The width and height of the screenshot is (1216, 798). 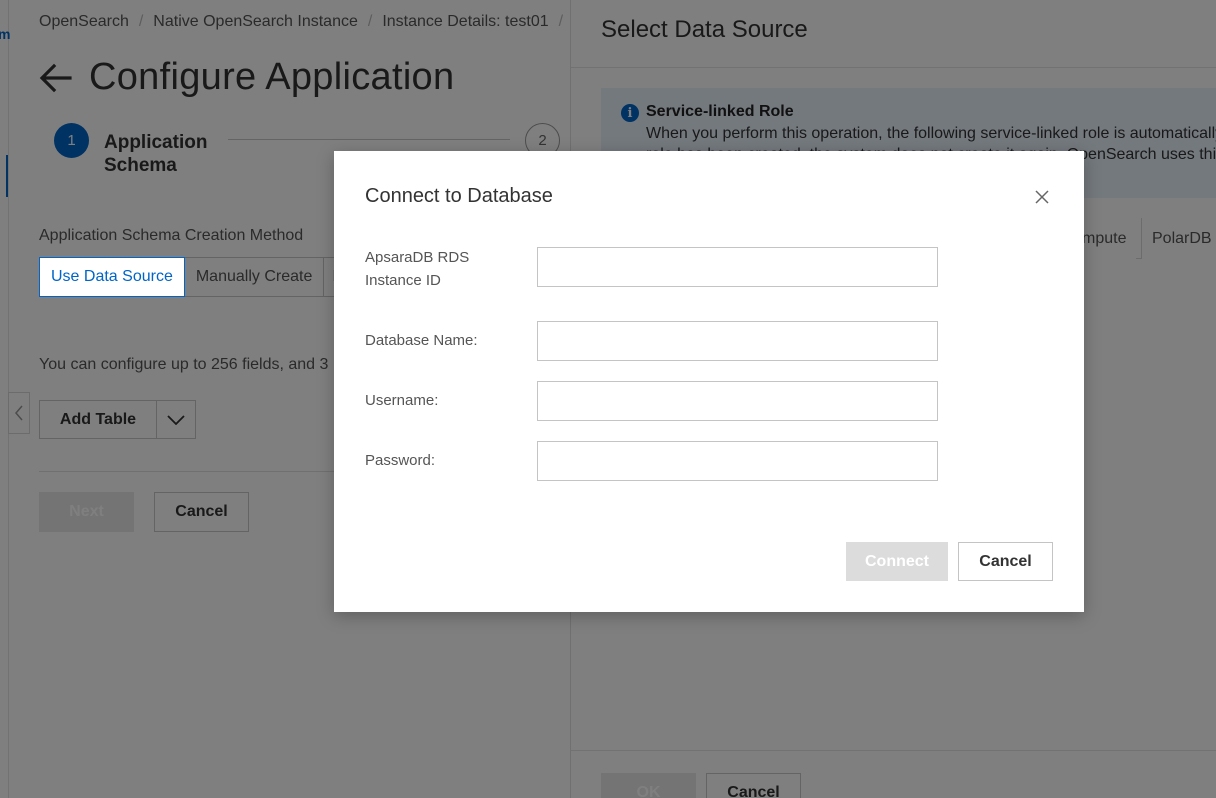 I want to click on rds-instance-id-label-line-2: Instance ID, so click(x=403, y=280).